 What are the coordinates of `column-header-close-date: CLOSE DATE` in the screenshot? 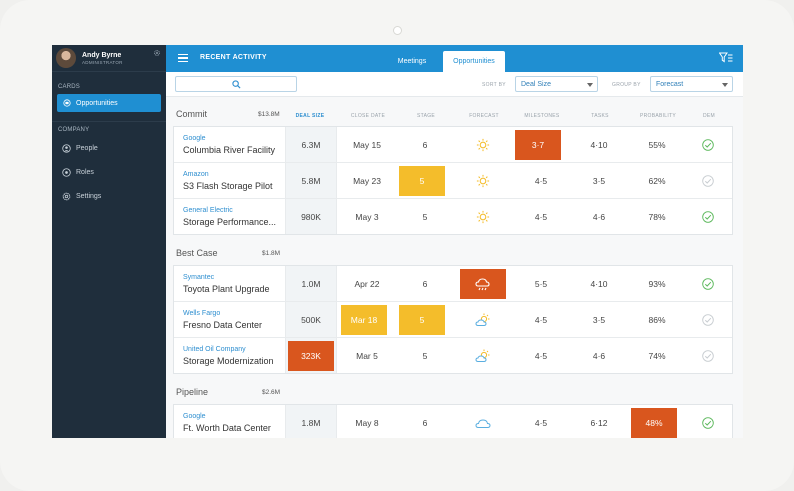 It's located at (368, 116).